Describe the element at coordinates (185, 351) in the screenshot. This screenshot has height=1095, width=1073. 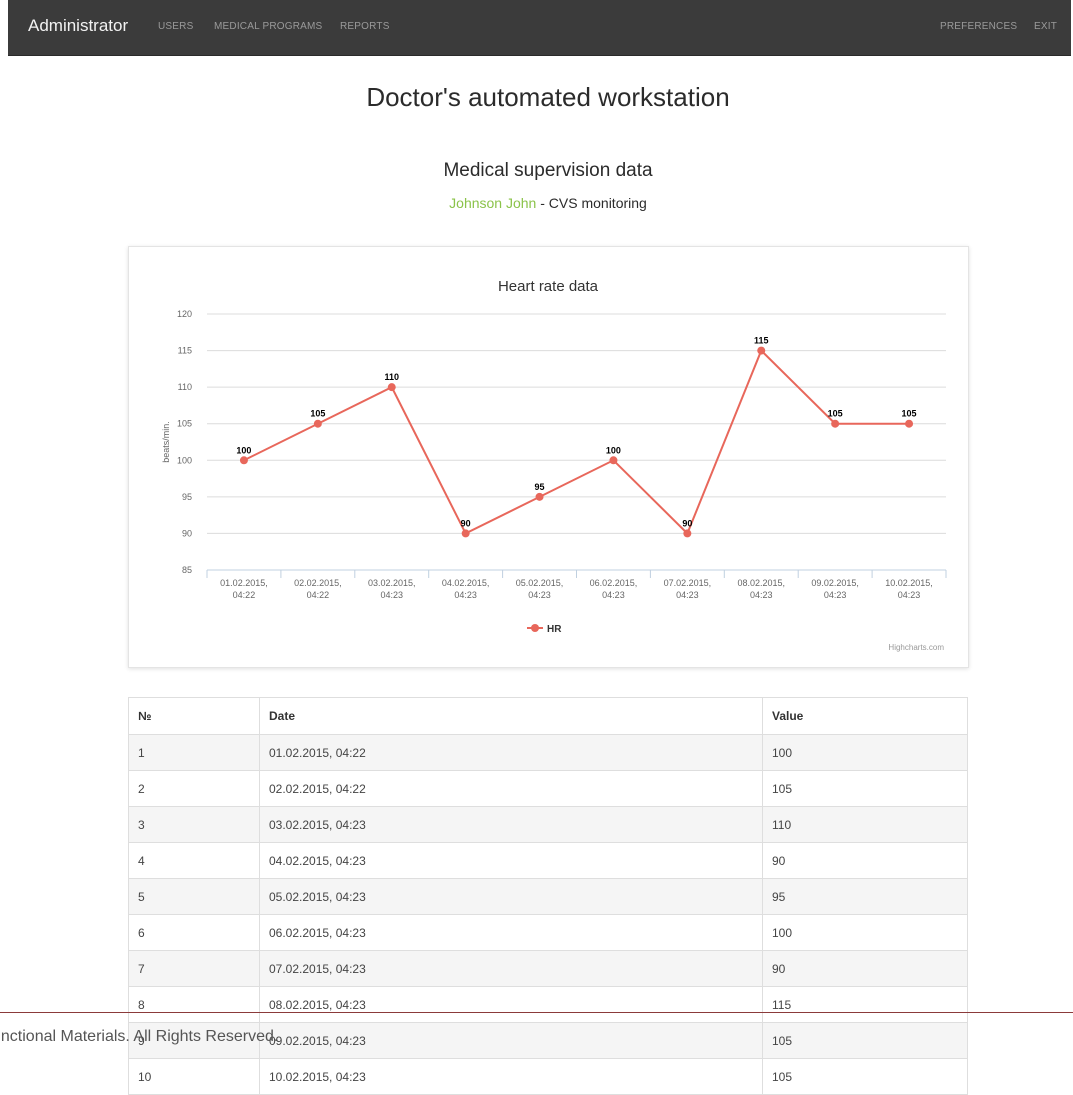
I see `y-tick-label: 115` at that location.